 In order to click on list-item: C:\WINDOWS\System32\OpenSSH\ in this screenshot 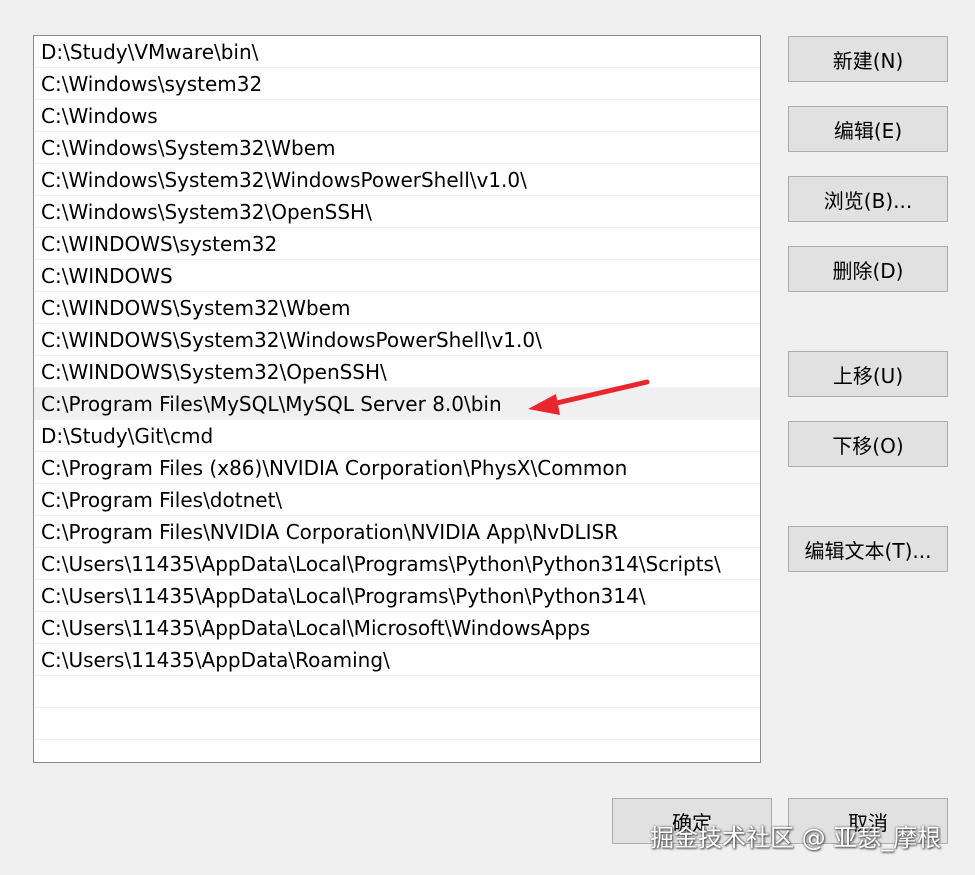, I will do `click(397, 372)`.